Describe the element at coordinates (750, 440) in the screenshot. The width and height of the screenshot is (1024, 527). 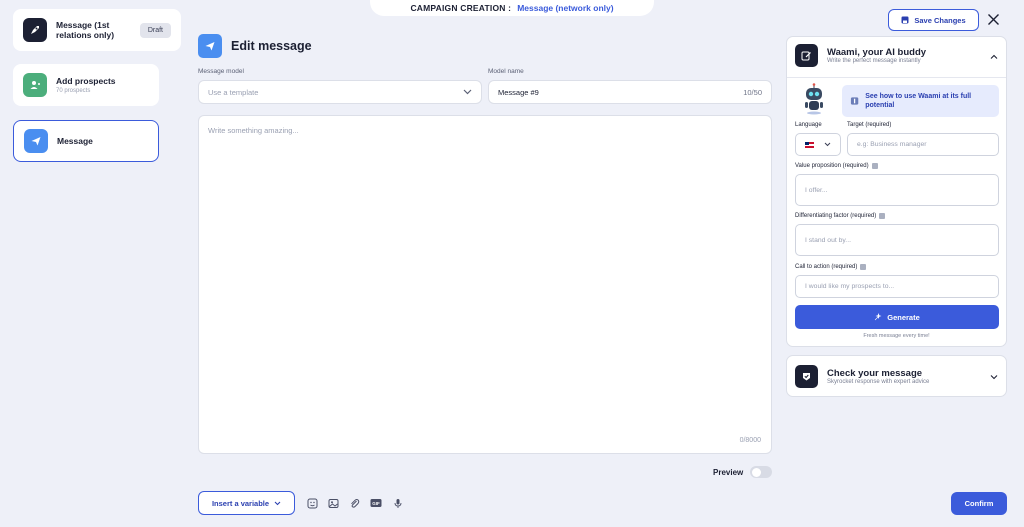
I see `message-char-count: 0/8000` at that location.